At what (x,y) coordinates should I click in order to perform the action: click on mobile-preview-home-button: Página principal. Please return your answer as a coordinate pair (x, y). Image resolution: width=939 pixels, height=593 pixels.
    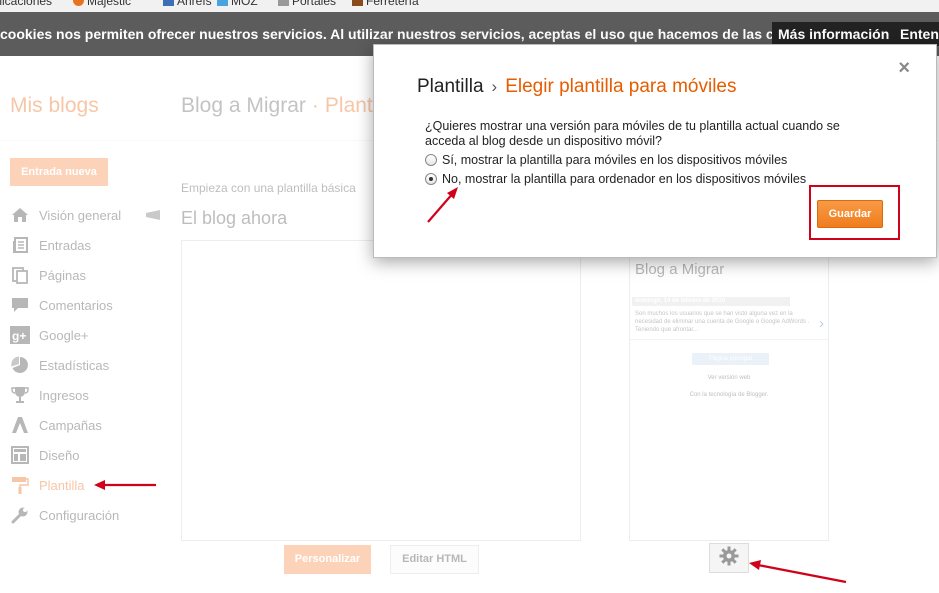
    Looking at the image, I should click on (730, 359).